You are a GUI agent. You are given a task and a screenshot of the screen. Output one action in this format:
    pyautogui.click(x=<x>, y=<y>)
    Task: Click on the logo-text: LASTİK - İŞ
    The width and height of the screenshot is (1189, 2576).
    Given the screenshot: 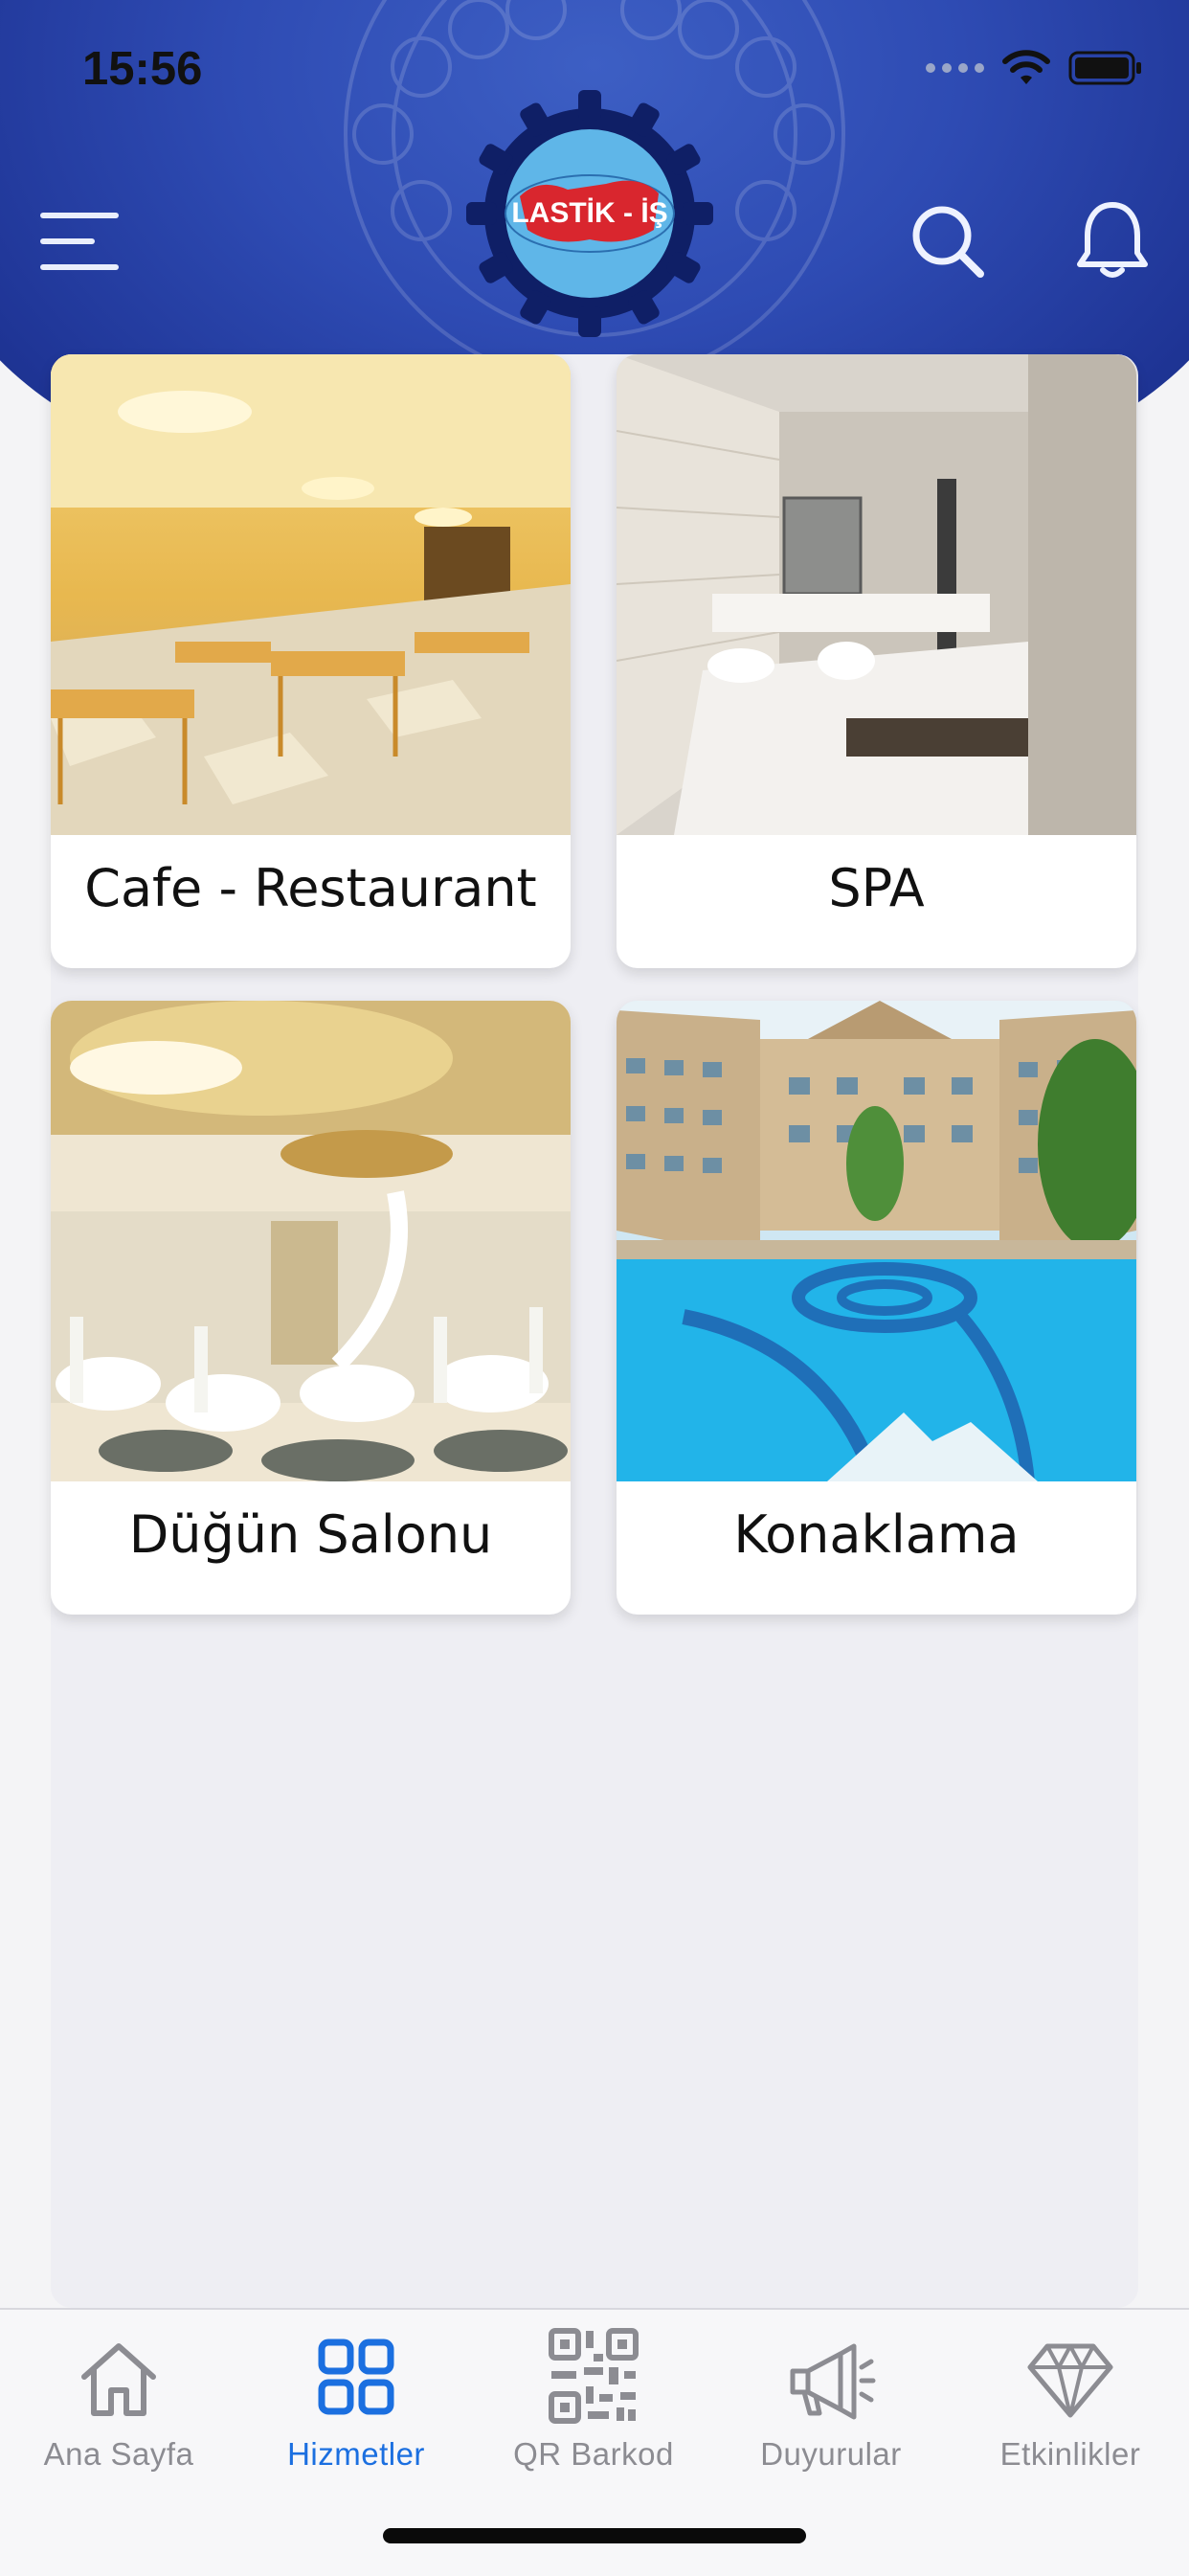 What is the action you would take?
    pyautogui.click(x=589, y=213)
    